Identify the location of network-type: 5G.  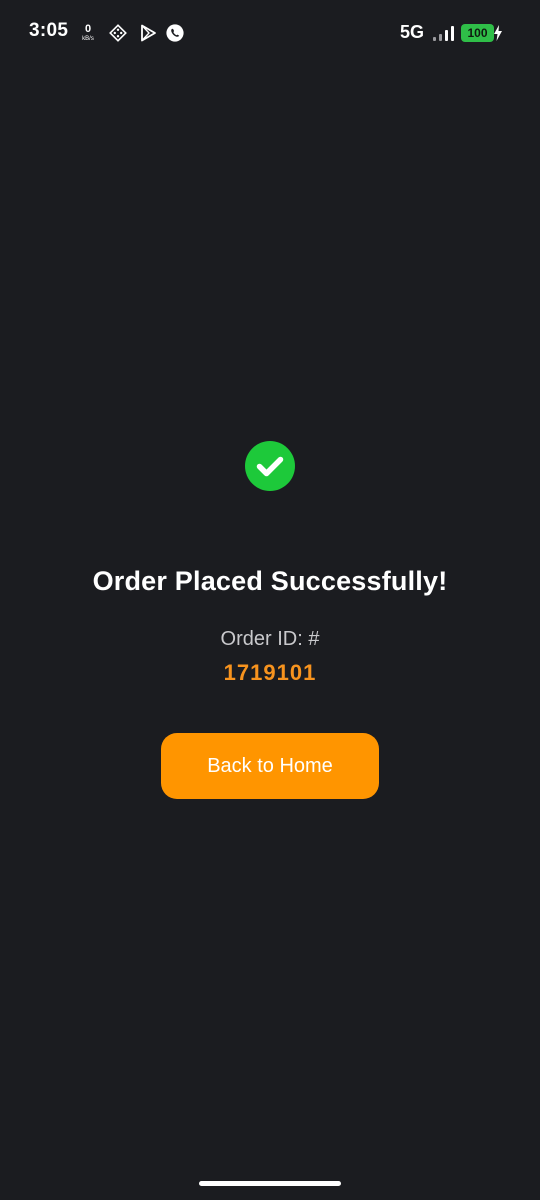
(412, 32).